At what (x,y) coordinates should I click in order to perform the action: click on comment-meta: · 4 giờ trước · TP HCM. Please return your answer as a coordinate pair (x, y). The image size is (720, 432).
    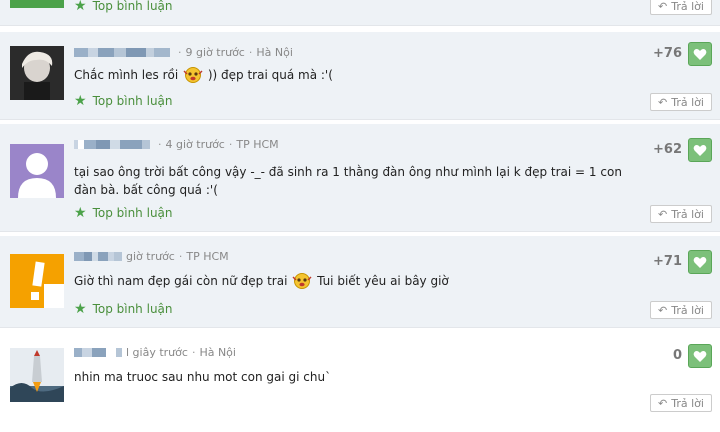
    Looking at the image, I should click on (176, 144).